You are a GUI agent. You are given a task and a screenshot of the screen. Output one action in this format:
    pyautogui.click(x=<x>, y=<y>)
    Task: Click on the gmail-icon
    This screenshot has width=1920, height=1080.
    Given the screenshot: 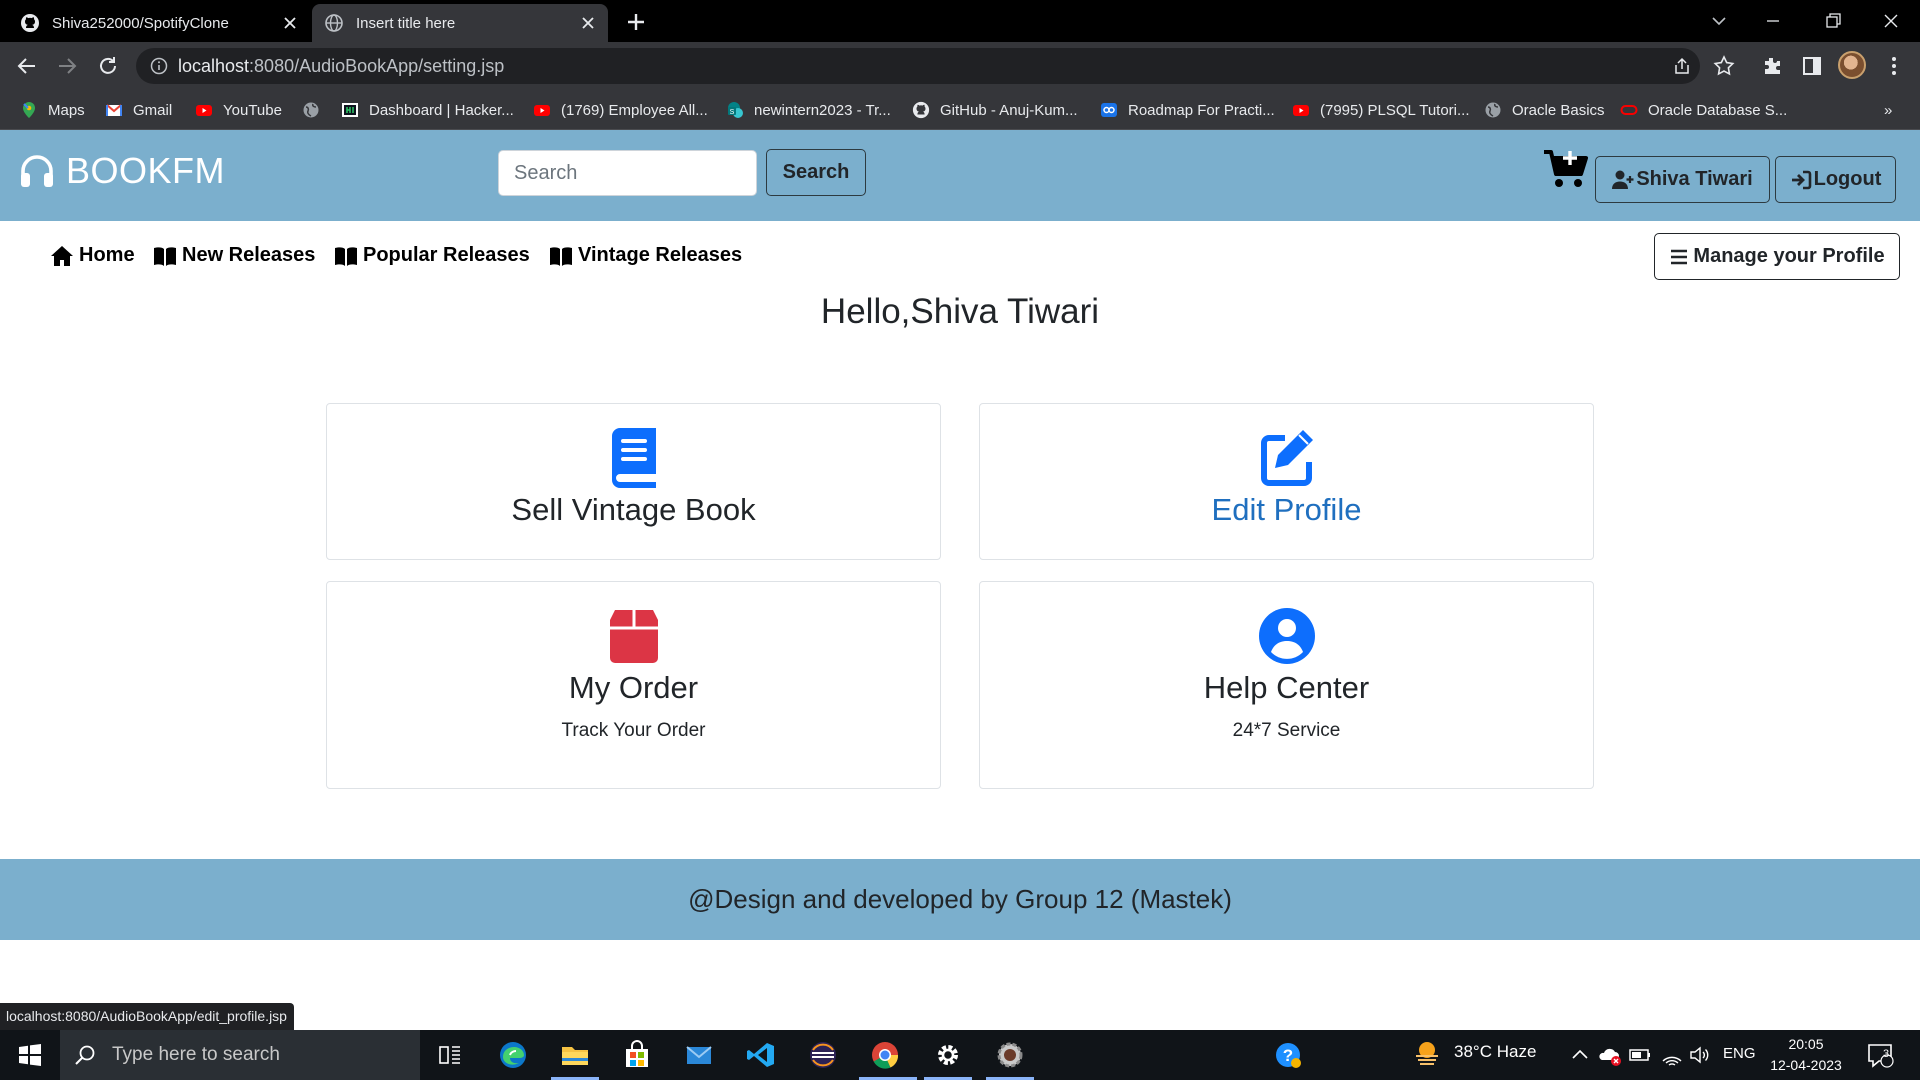 What is the action you would take?
    pyautogui.click(x=114, y=110)
    